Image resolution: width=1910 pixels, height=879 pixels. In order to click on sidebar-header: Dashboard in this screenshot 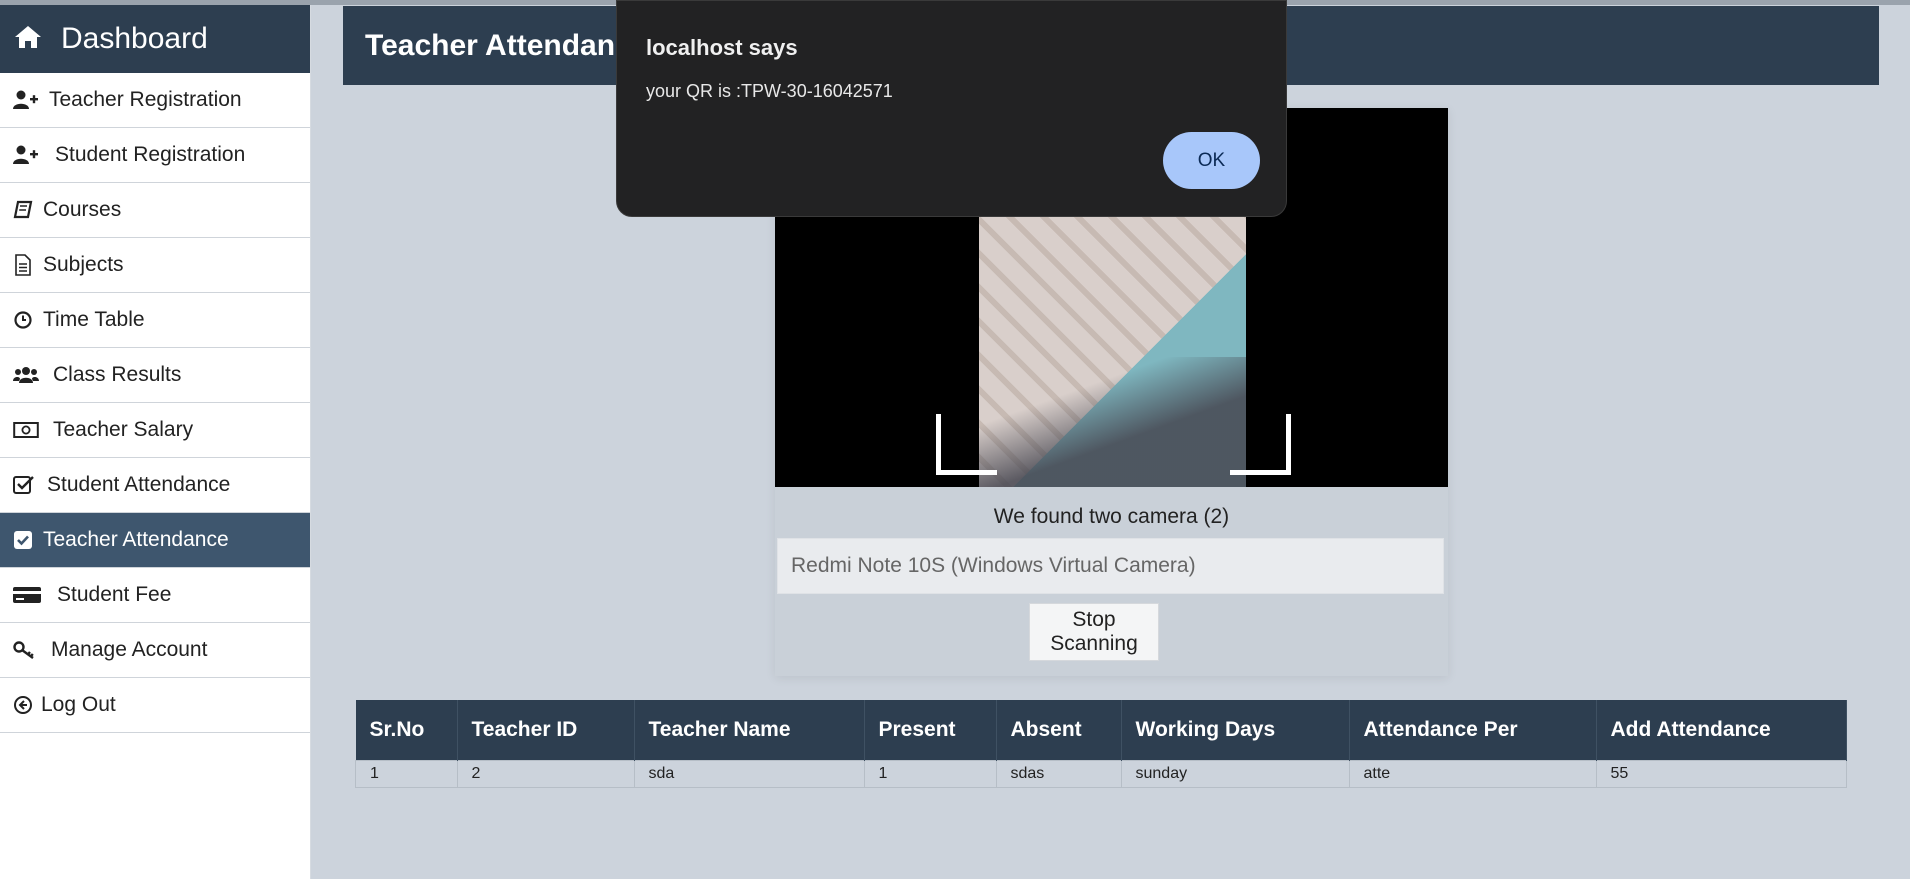, I will do `click(155, 39)`.